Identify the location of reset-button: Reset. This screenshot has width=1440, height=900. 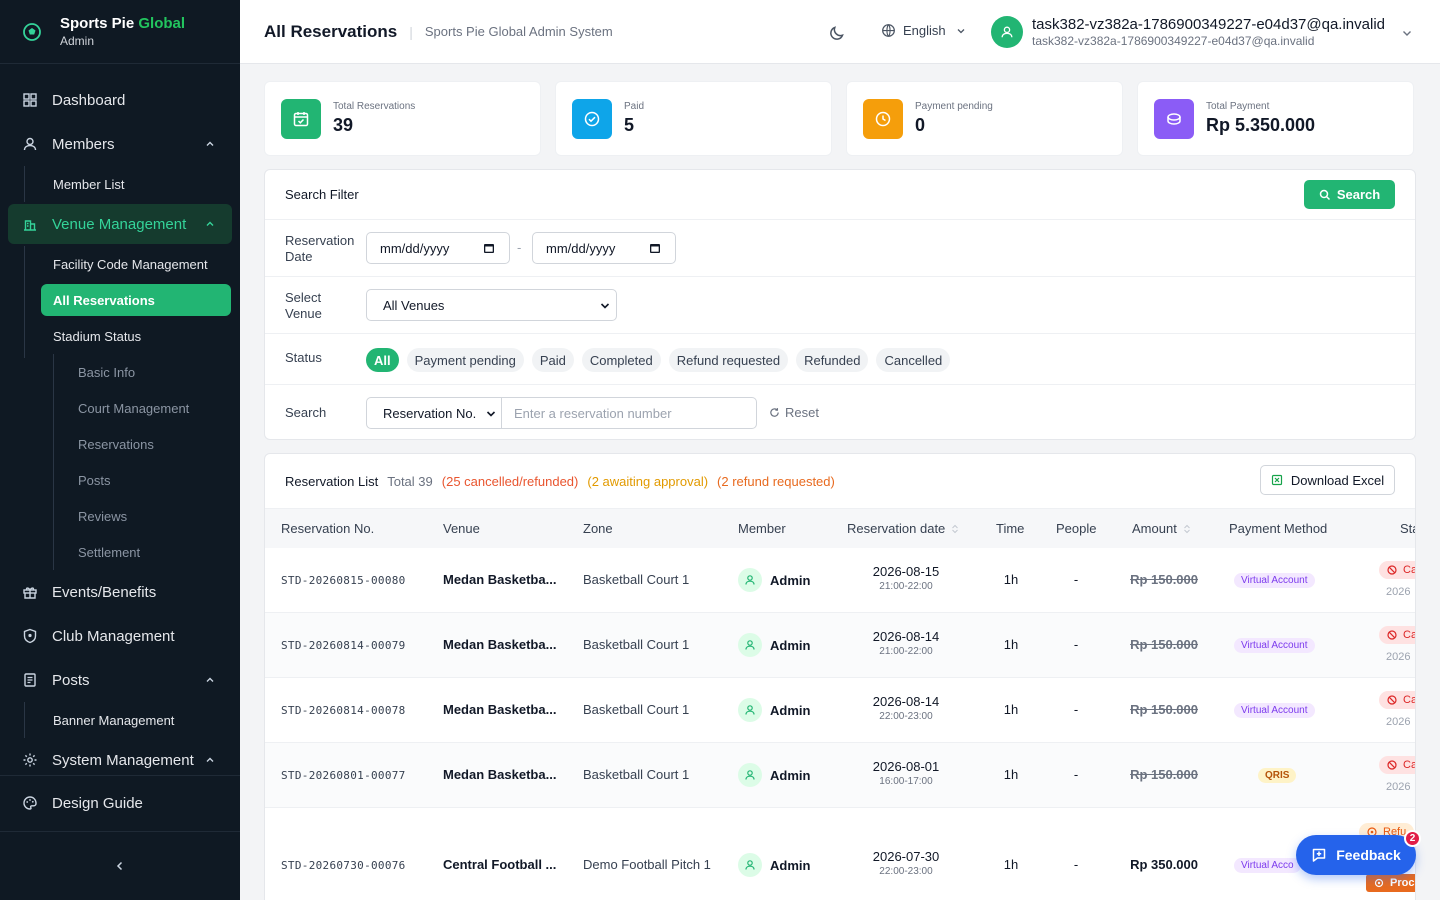
(794, 412).